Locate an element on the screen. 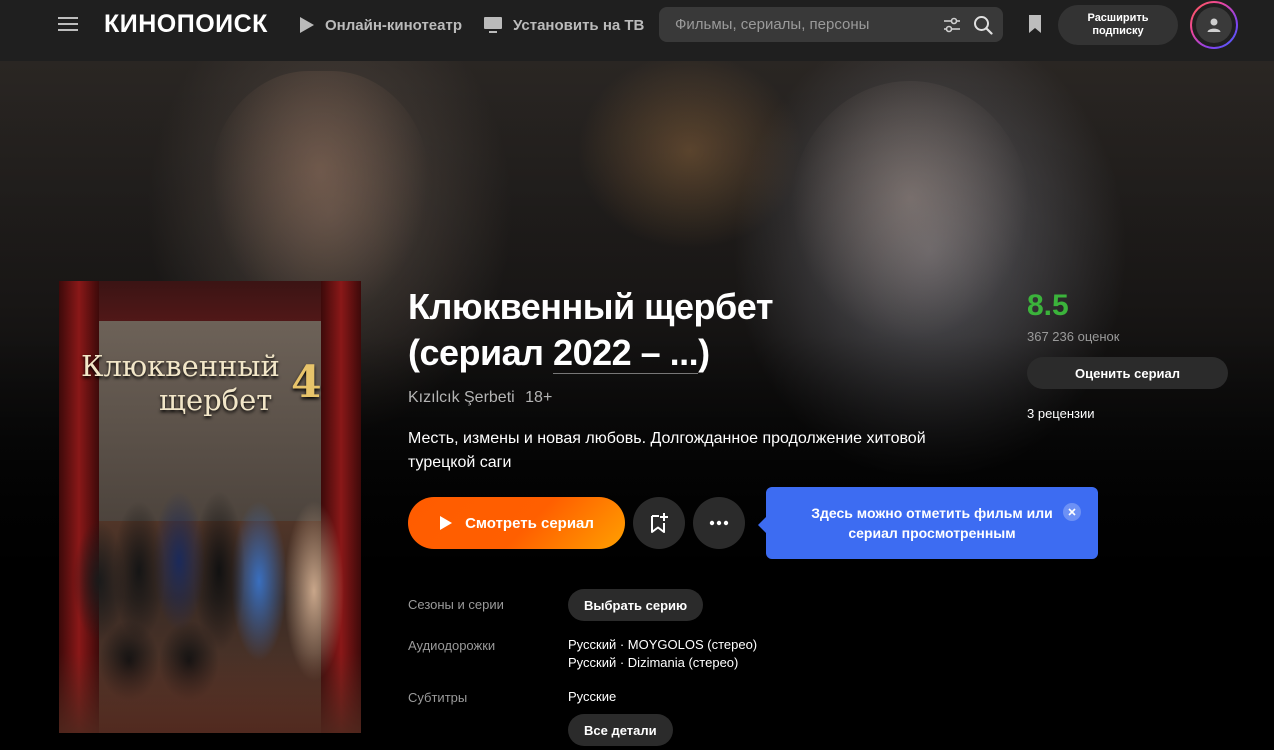  user-icon is located at coordinates (1214, 25).